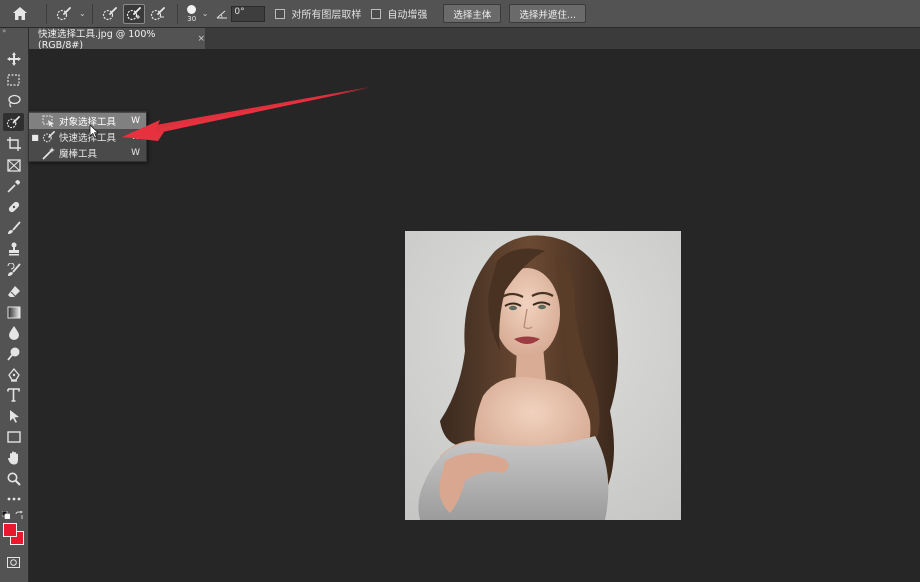 This screenshot has width=920, height=582. Describe the element at coordinates (48, 121) in the screenshot. I see `object-selection-icon` at that location.